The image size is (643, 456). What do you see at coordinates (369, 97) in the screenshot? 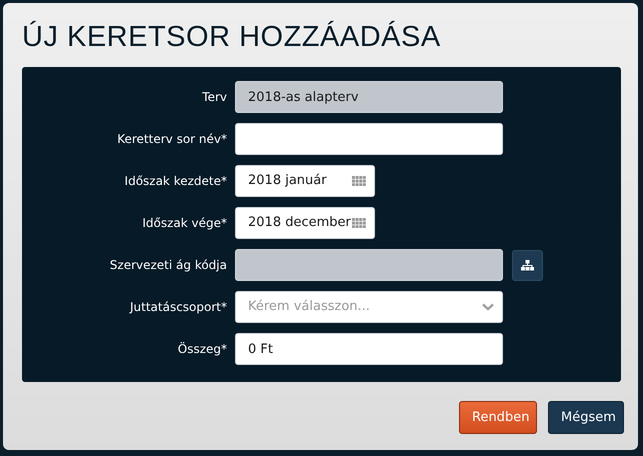
I see `input-field: 2018-as alapterv` at bounding box center [369, 97].